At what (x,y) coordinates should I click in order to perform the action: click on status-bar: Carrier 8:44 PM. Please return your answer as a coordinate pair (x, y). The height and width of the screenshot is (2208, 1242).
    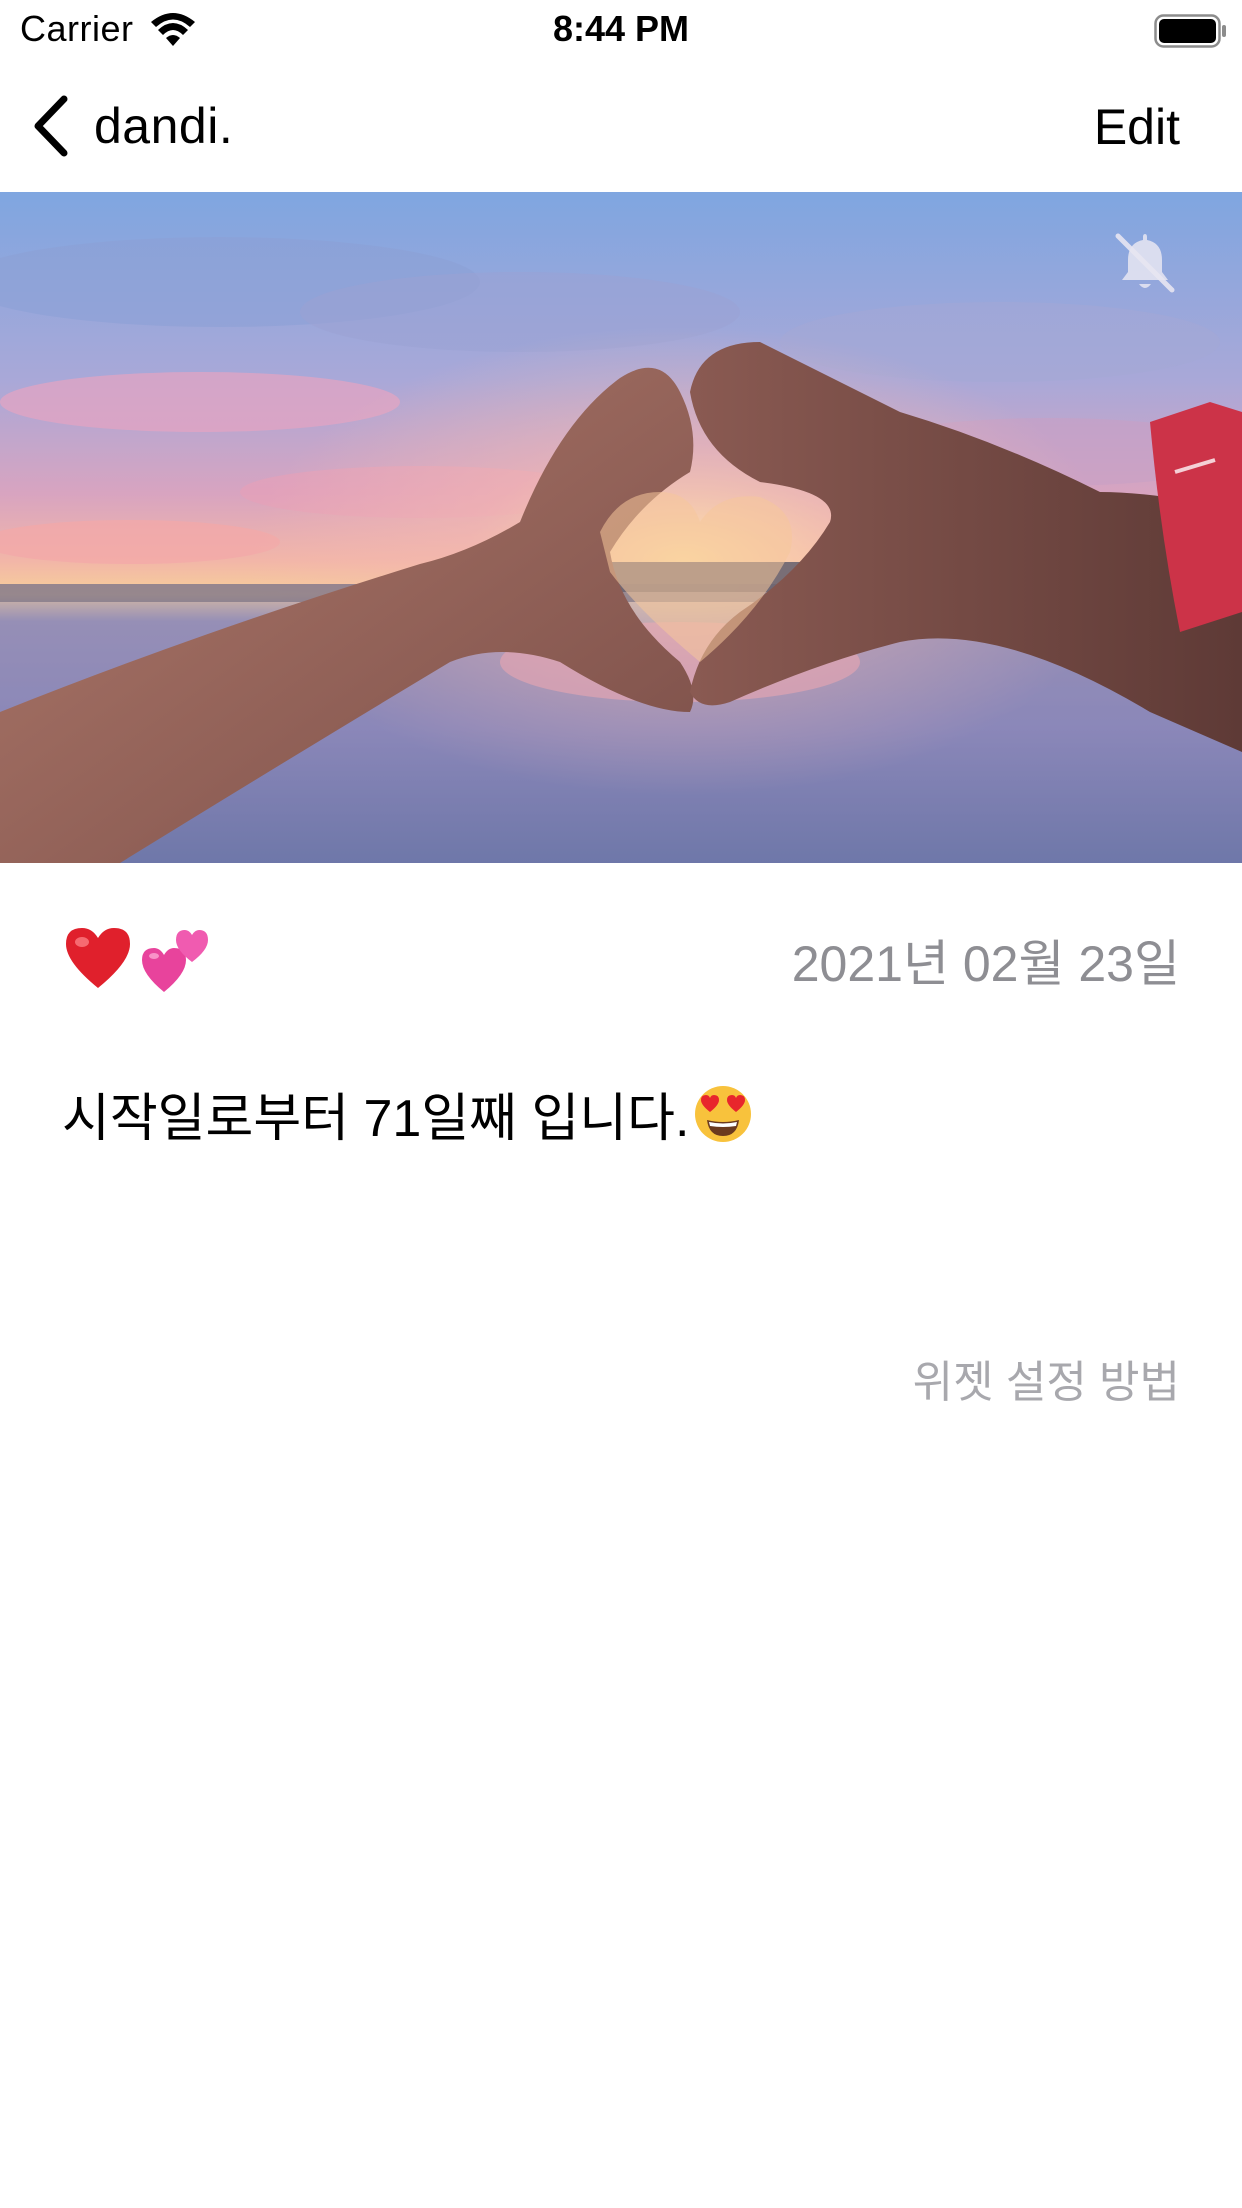
    Looking at the image, I should click on (621, 31).